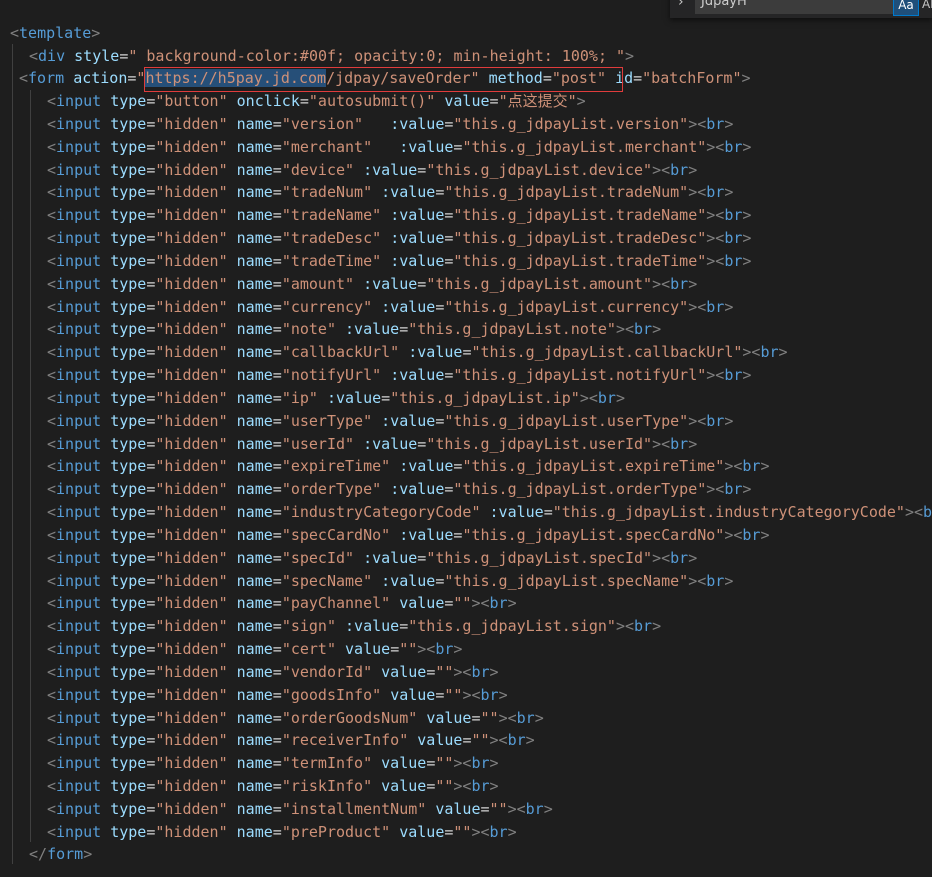 Image resolution: width=932 pixels, height=877 pixels. What do you see at coordinates (795, 7) in the screenshot?
I see `find-input: JdpayH` at bounding box center [795, 7].